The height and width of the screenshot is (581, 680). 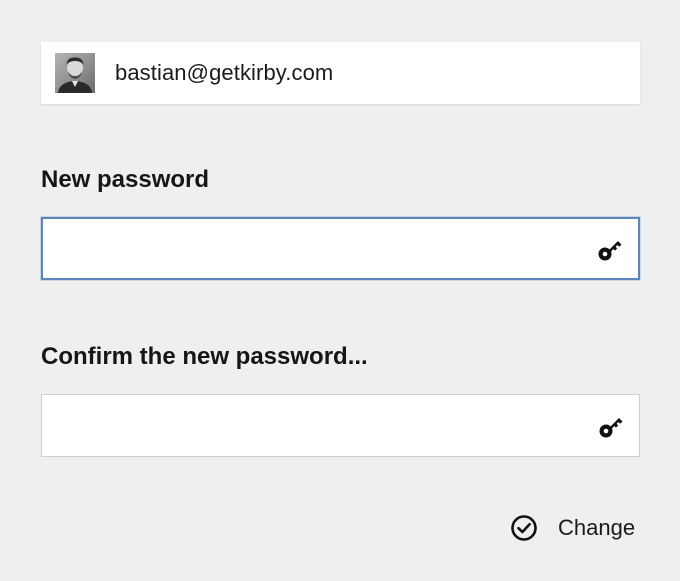 I want to click on new-password-field-wrapper, so click(x=340, y=248).